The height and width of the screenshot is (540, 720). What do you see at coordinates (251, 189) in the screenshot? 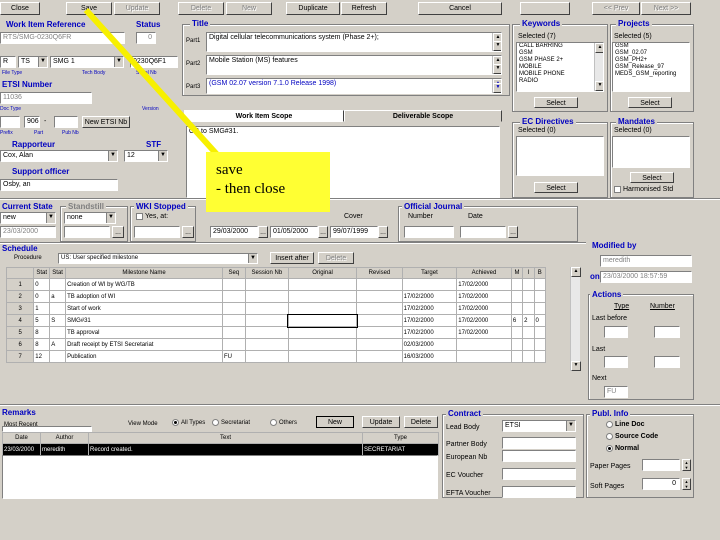
I see `annotation-line2: - then close` at bounding box center [251, 189].